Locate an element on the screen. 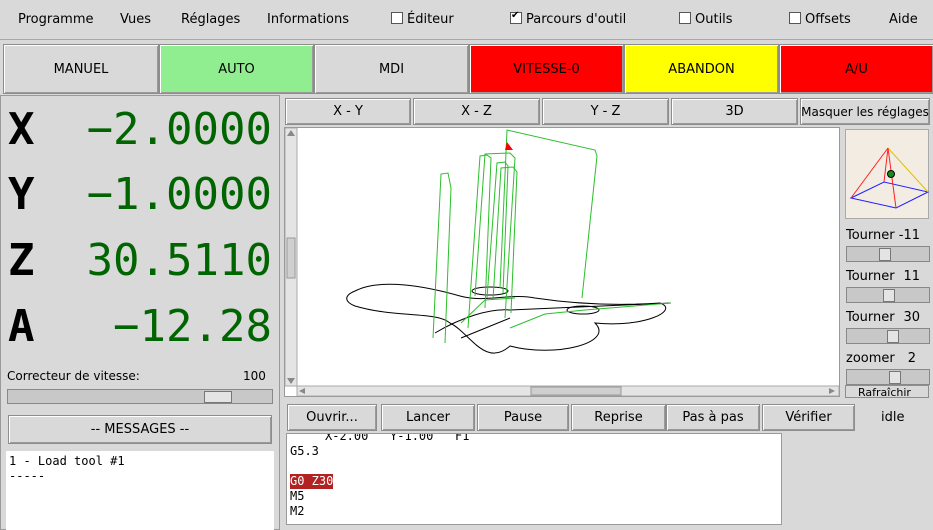  rotate-2-value: 11 is located at coordinates (911, 276).